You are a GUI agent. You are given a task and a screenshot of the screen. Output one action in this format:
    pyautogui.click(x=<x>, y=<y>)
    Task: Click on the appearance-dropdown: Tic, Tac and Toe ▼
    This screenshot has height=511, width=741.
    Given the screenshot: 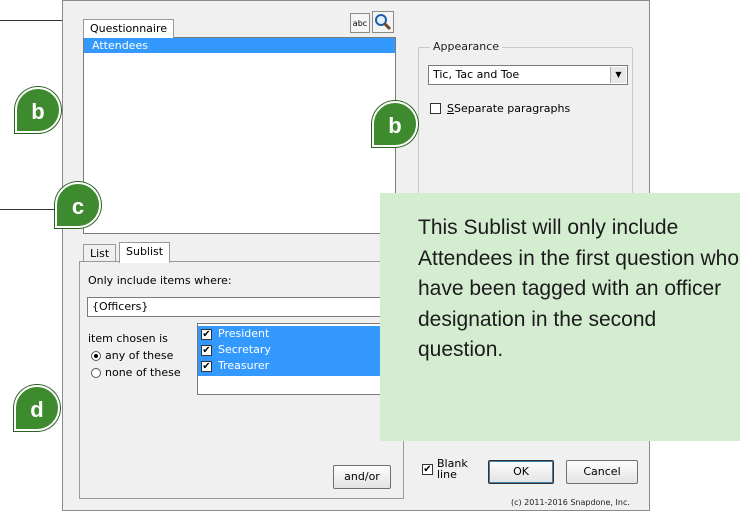 What is the action you would take?
    pyautogui.click(x=528, y=75)
    